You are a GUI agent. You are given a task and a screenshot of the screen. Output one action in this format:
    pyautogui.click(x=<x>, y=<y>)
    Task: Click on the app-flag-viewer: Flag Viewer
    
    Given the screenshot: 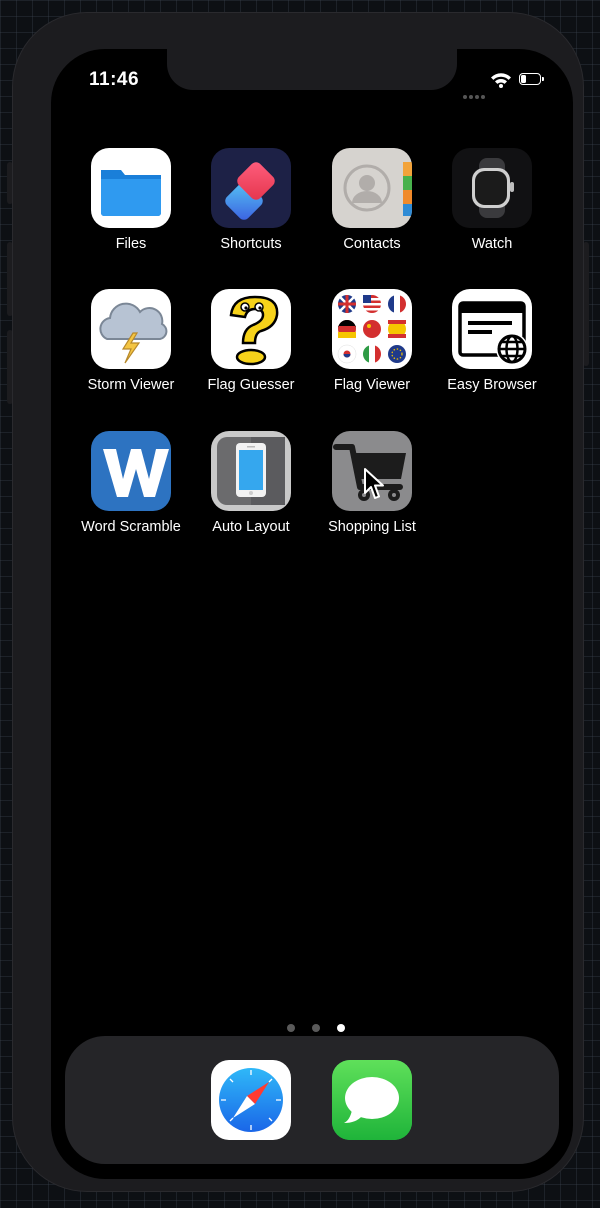 What is the action you would take?
    pyautogui.click(x=372, y=341)
    